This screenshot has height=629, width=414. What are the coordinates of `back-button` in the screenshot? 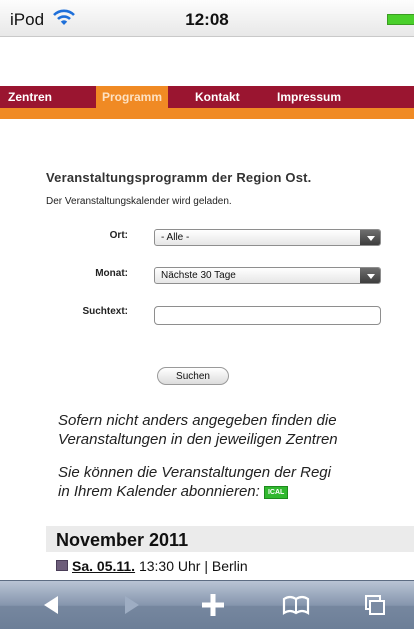 It's located at (52, 605).